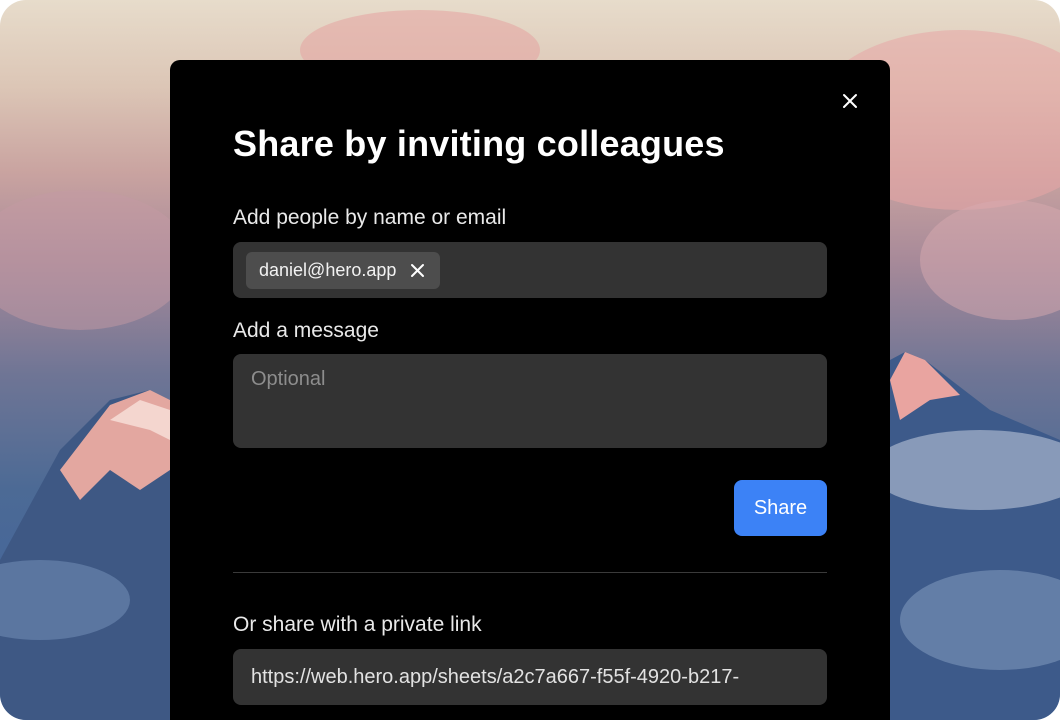 Image resolution: width=1060 pixels, height=720 pixels. I want to click on remove-recipient-button, so click(417, 270).